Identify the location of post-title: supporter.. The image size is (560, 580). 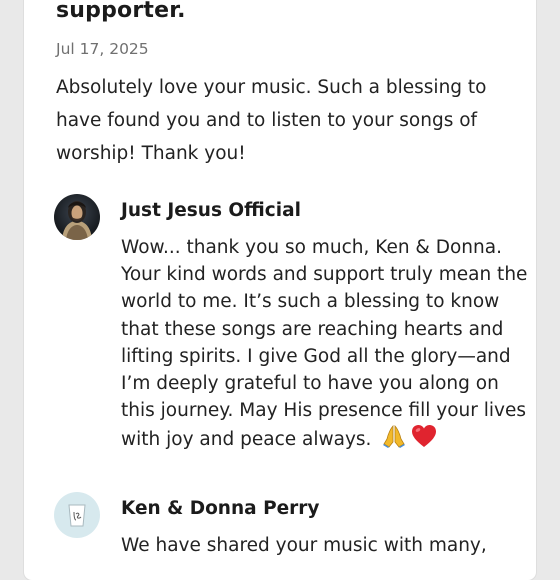
(121, 11).